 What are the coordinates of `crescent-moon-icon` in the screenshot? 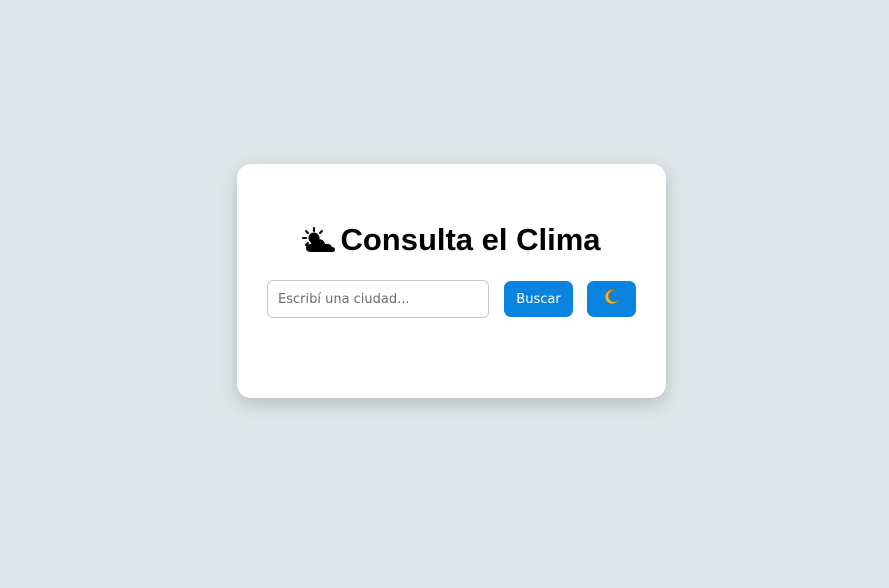 It's located at (612, 299).